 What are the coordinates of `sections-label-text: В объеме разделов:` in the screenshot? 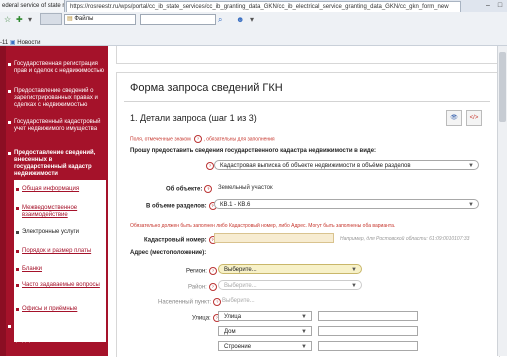 It's located at (176, 206).